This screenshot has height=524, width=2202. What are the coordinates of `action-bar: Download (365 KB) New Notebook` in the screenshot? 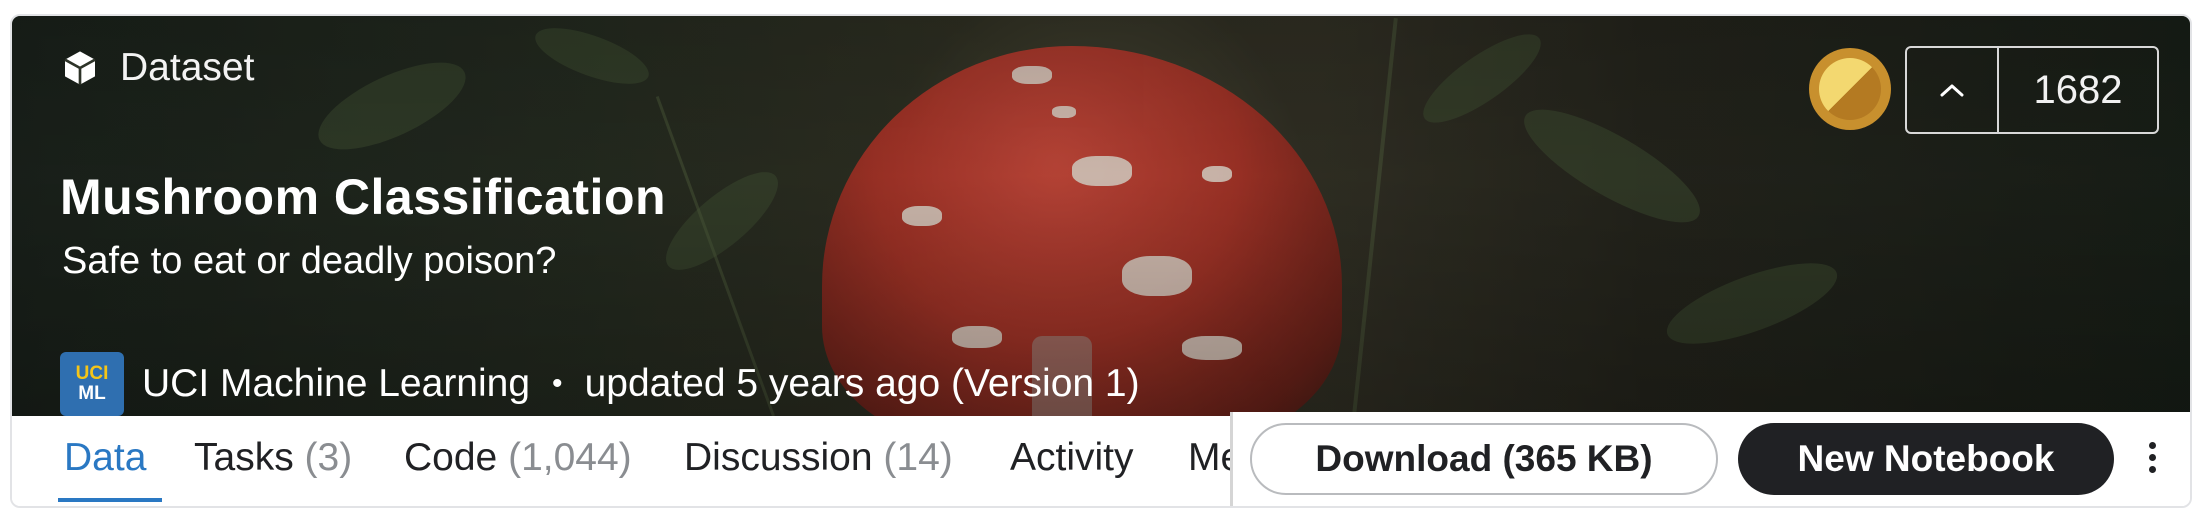 It's located at (1710, 459).